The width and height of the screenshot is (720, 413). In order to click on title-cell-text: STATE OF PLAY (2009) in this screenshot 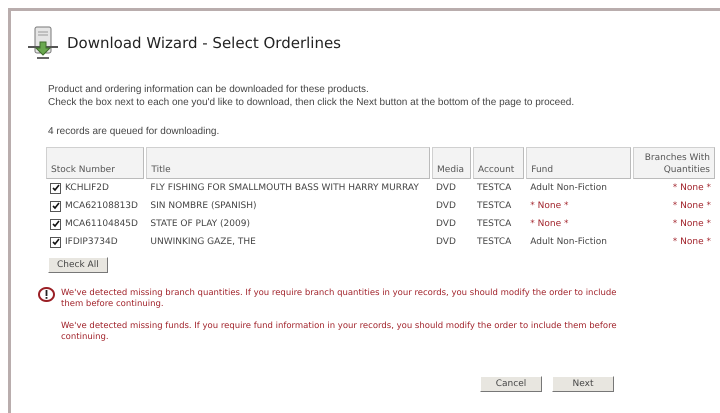, I will do `click(200, 224)`.